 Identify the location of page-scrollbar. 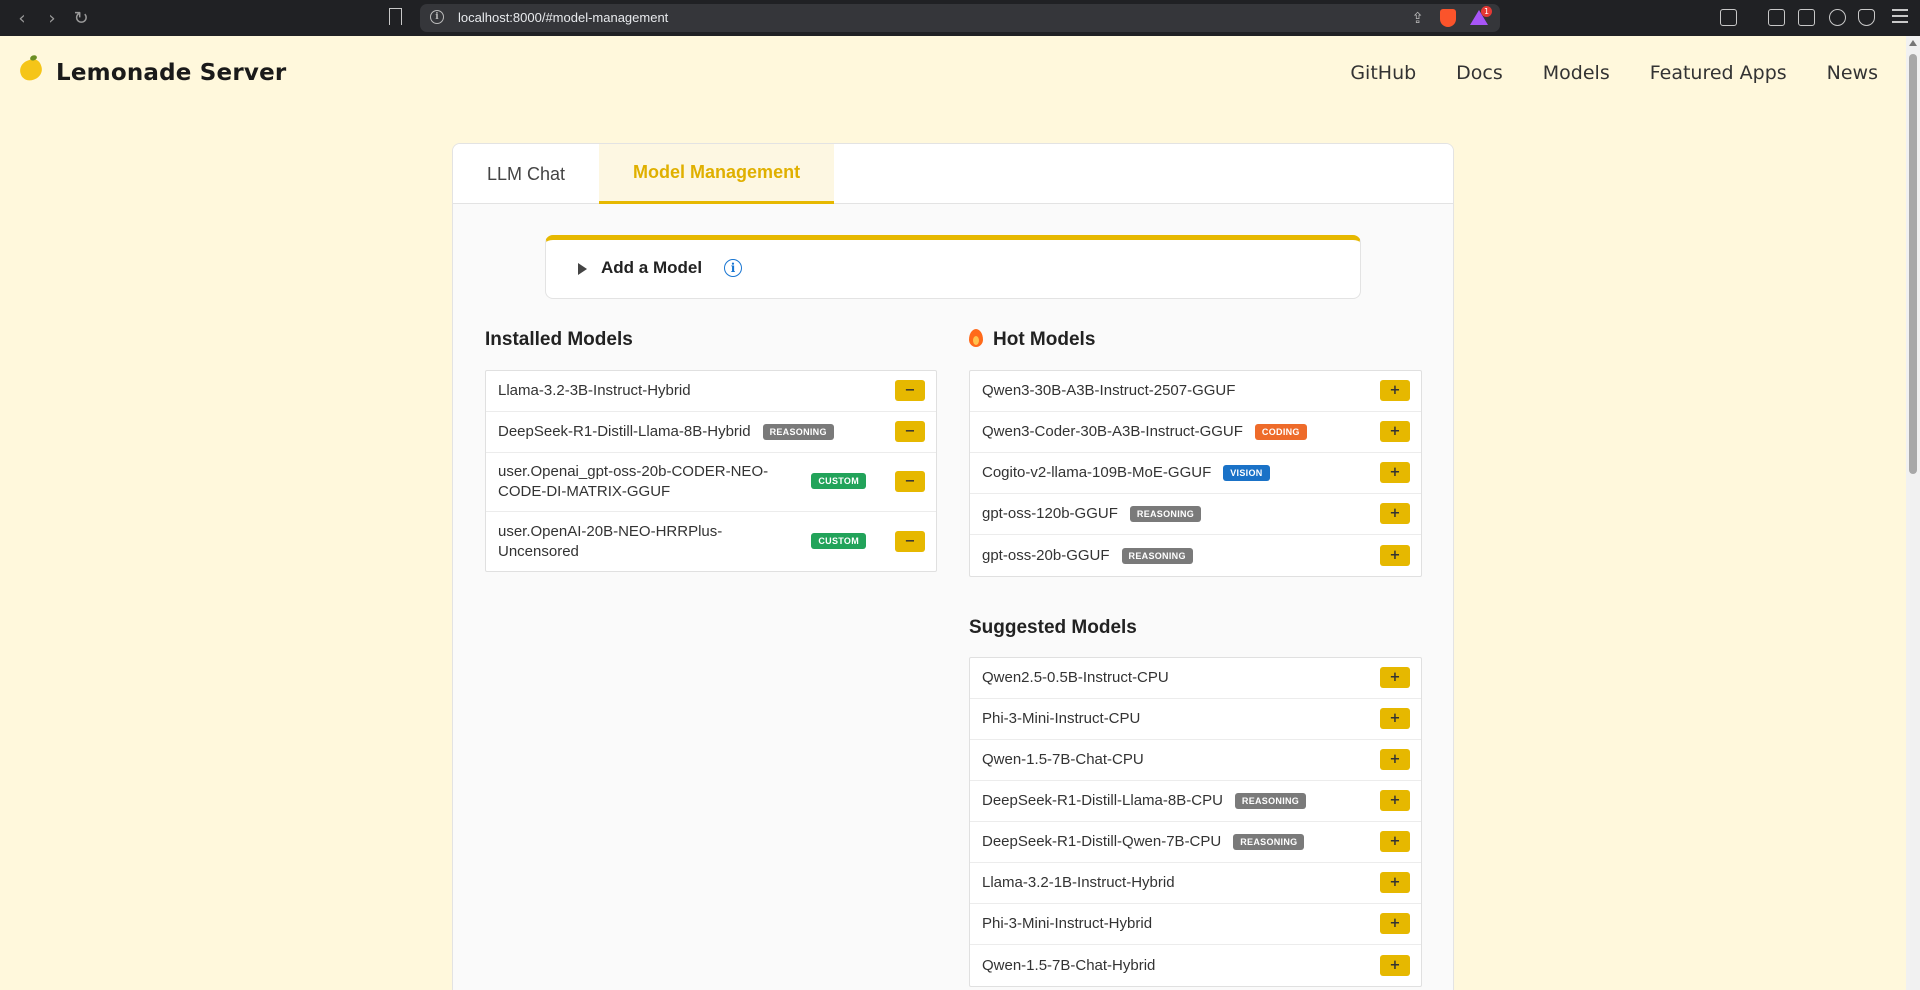
(1913, 513).